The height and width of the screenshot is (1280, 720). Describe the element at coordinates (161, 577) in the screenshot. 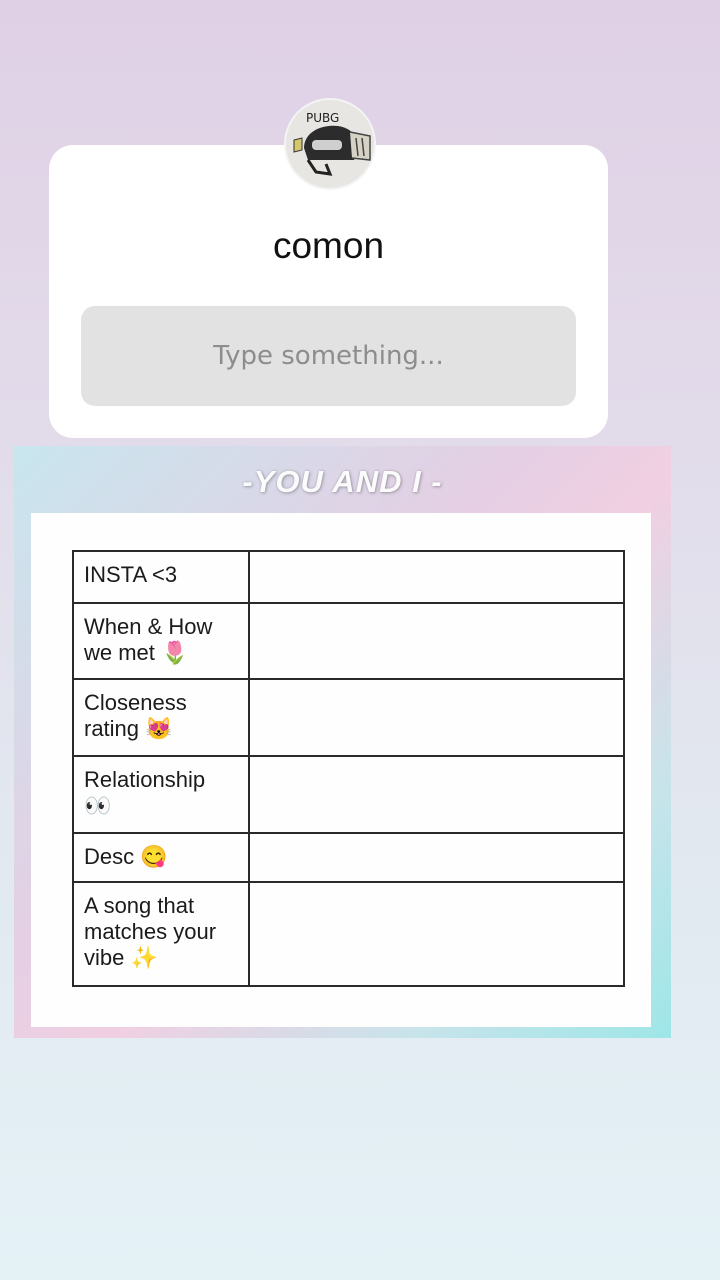

I see `row-label: INSTA <3` at that location.